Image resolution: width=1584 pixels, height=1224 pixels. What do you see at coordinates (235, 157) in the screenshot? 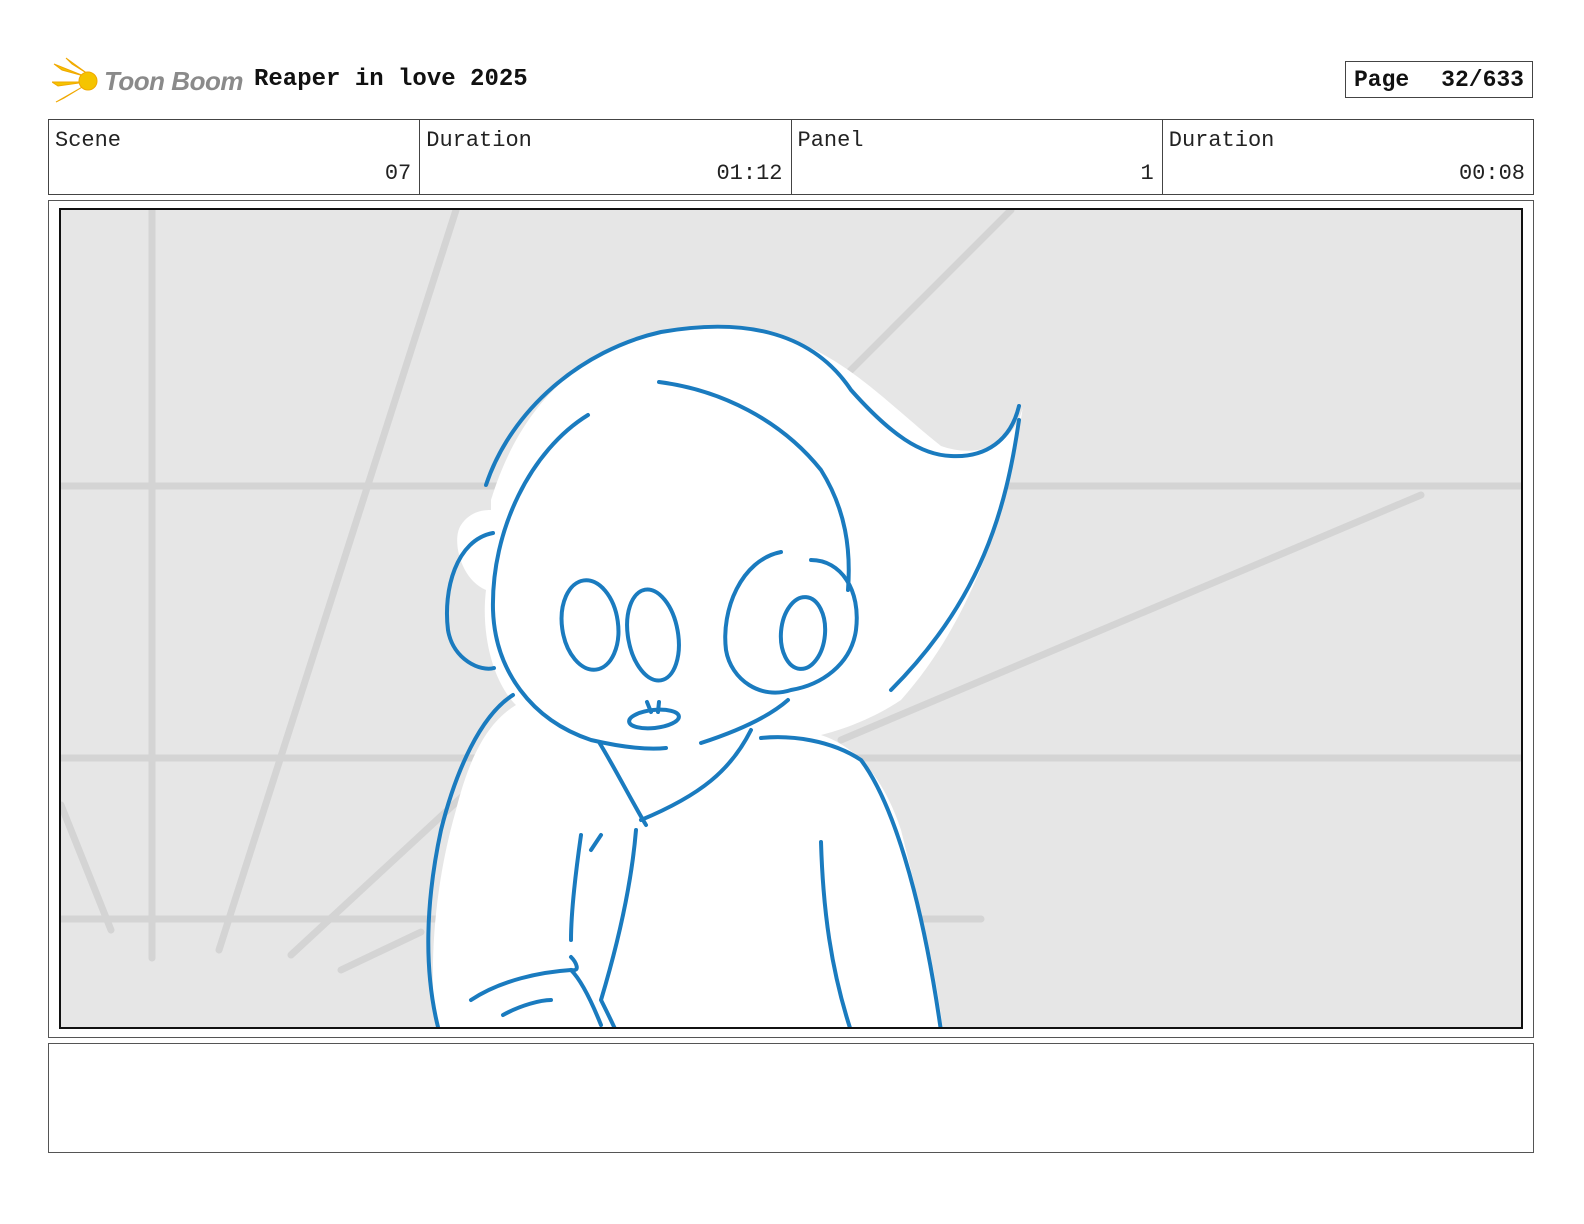
I see `scene-cell: Scene 07` at bounding box center [235, 157].